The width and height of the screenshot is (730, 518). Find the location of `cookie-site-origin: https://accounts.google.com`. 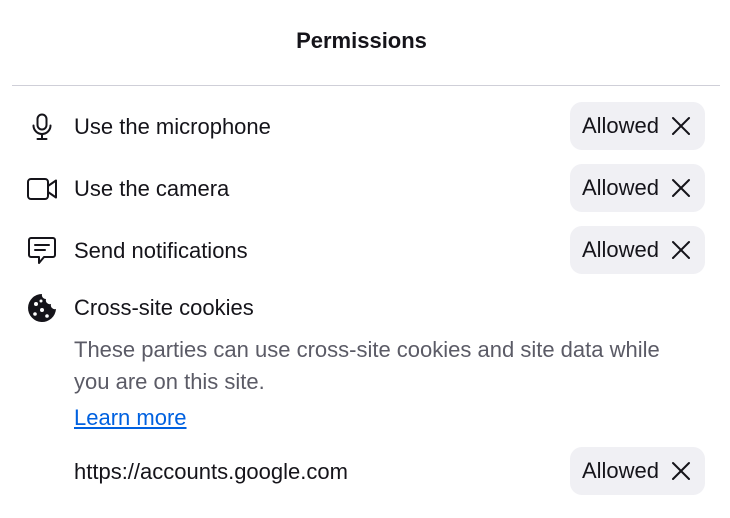

cookie-site-origin: https://accounts.google.com is located at coordinates (211, 471).